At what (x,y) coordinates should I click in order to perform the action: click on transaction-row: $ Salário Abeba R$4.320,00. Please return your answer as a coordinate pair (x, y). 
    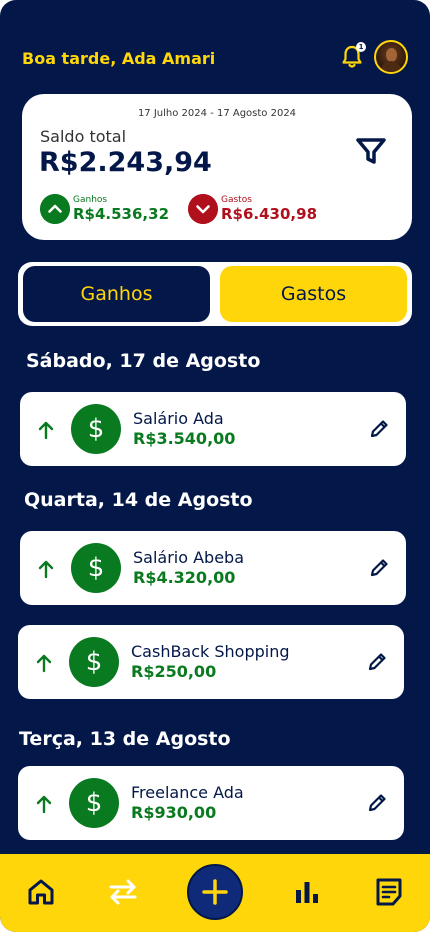
    Looking at the image, I should click on (213, 568).